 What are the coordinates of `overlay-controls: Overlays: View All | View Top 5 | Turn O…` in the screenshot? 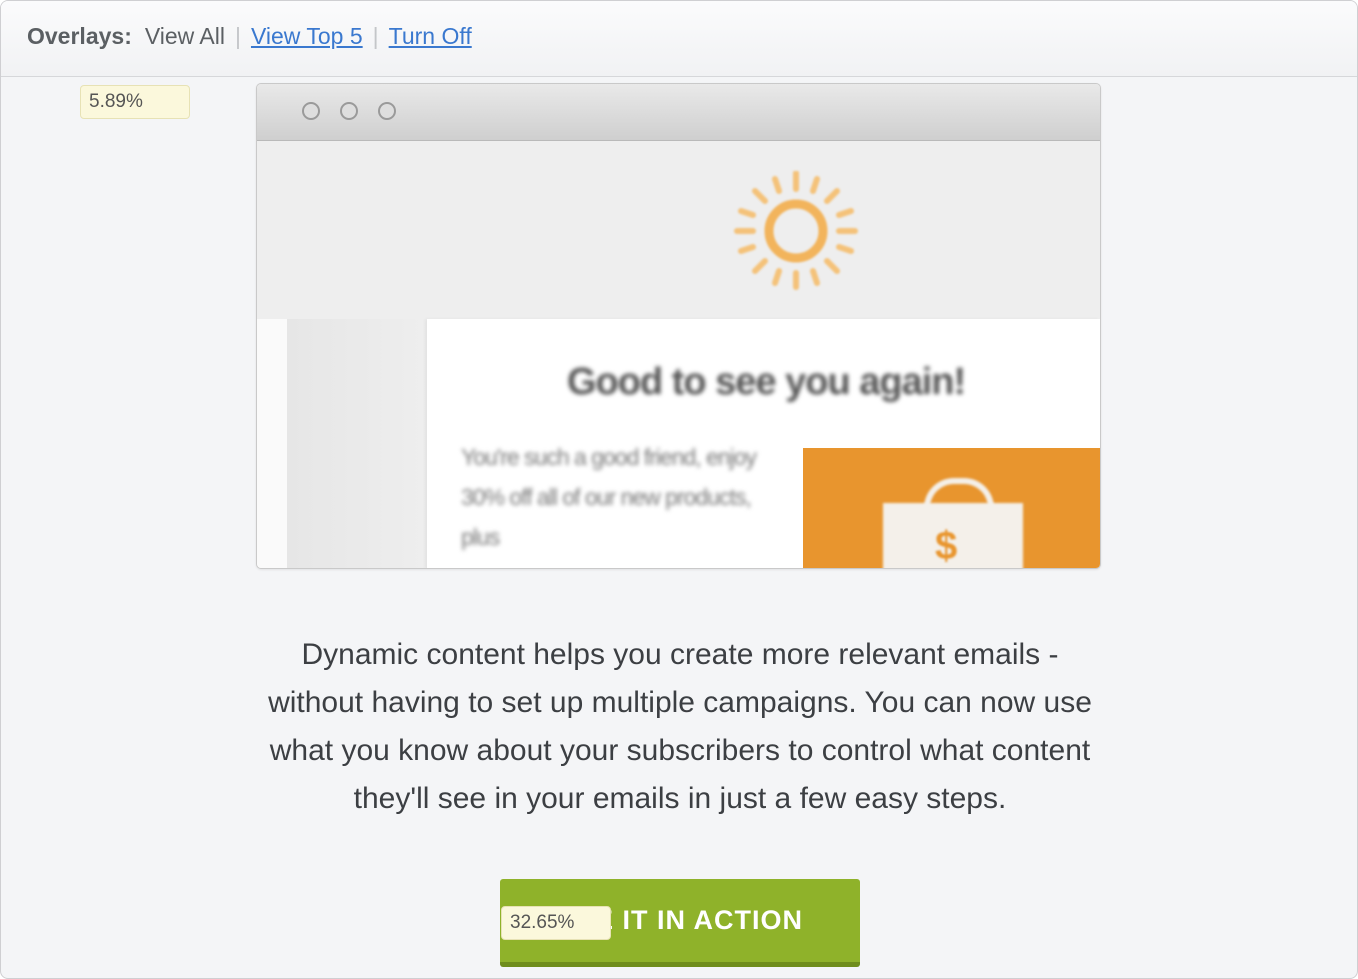 It's located at (249, 36).